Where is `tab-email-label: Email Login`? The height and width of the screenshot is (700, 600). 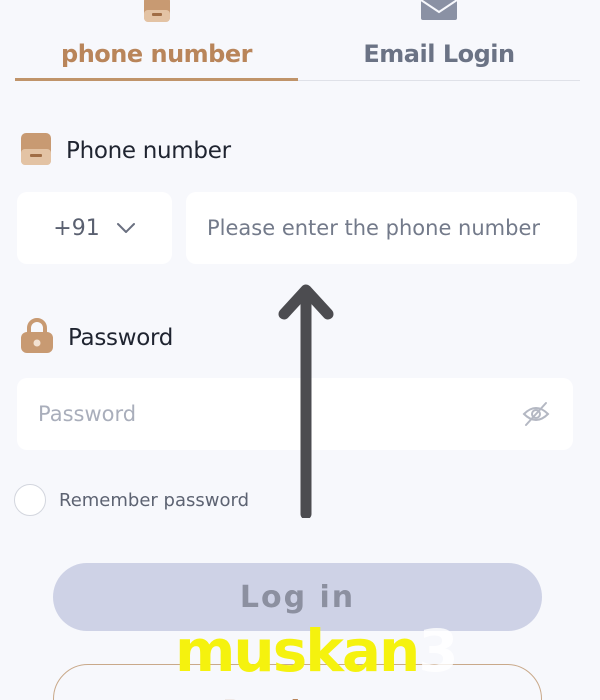
tab-email-label: Email Login is located at coordinates (439, 54).